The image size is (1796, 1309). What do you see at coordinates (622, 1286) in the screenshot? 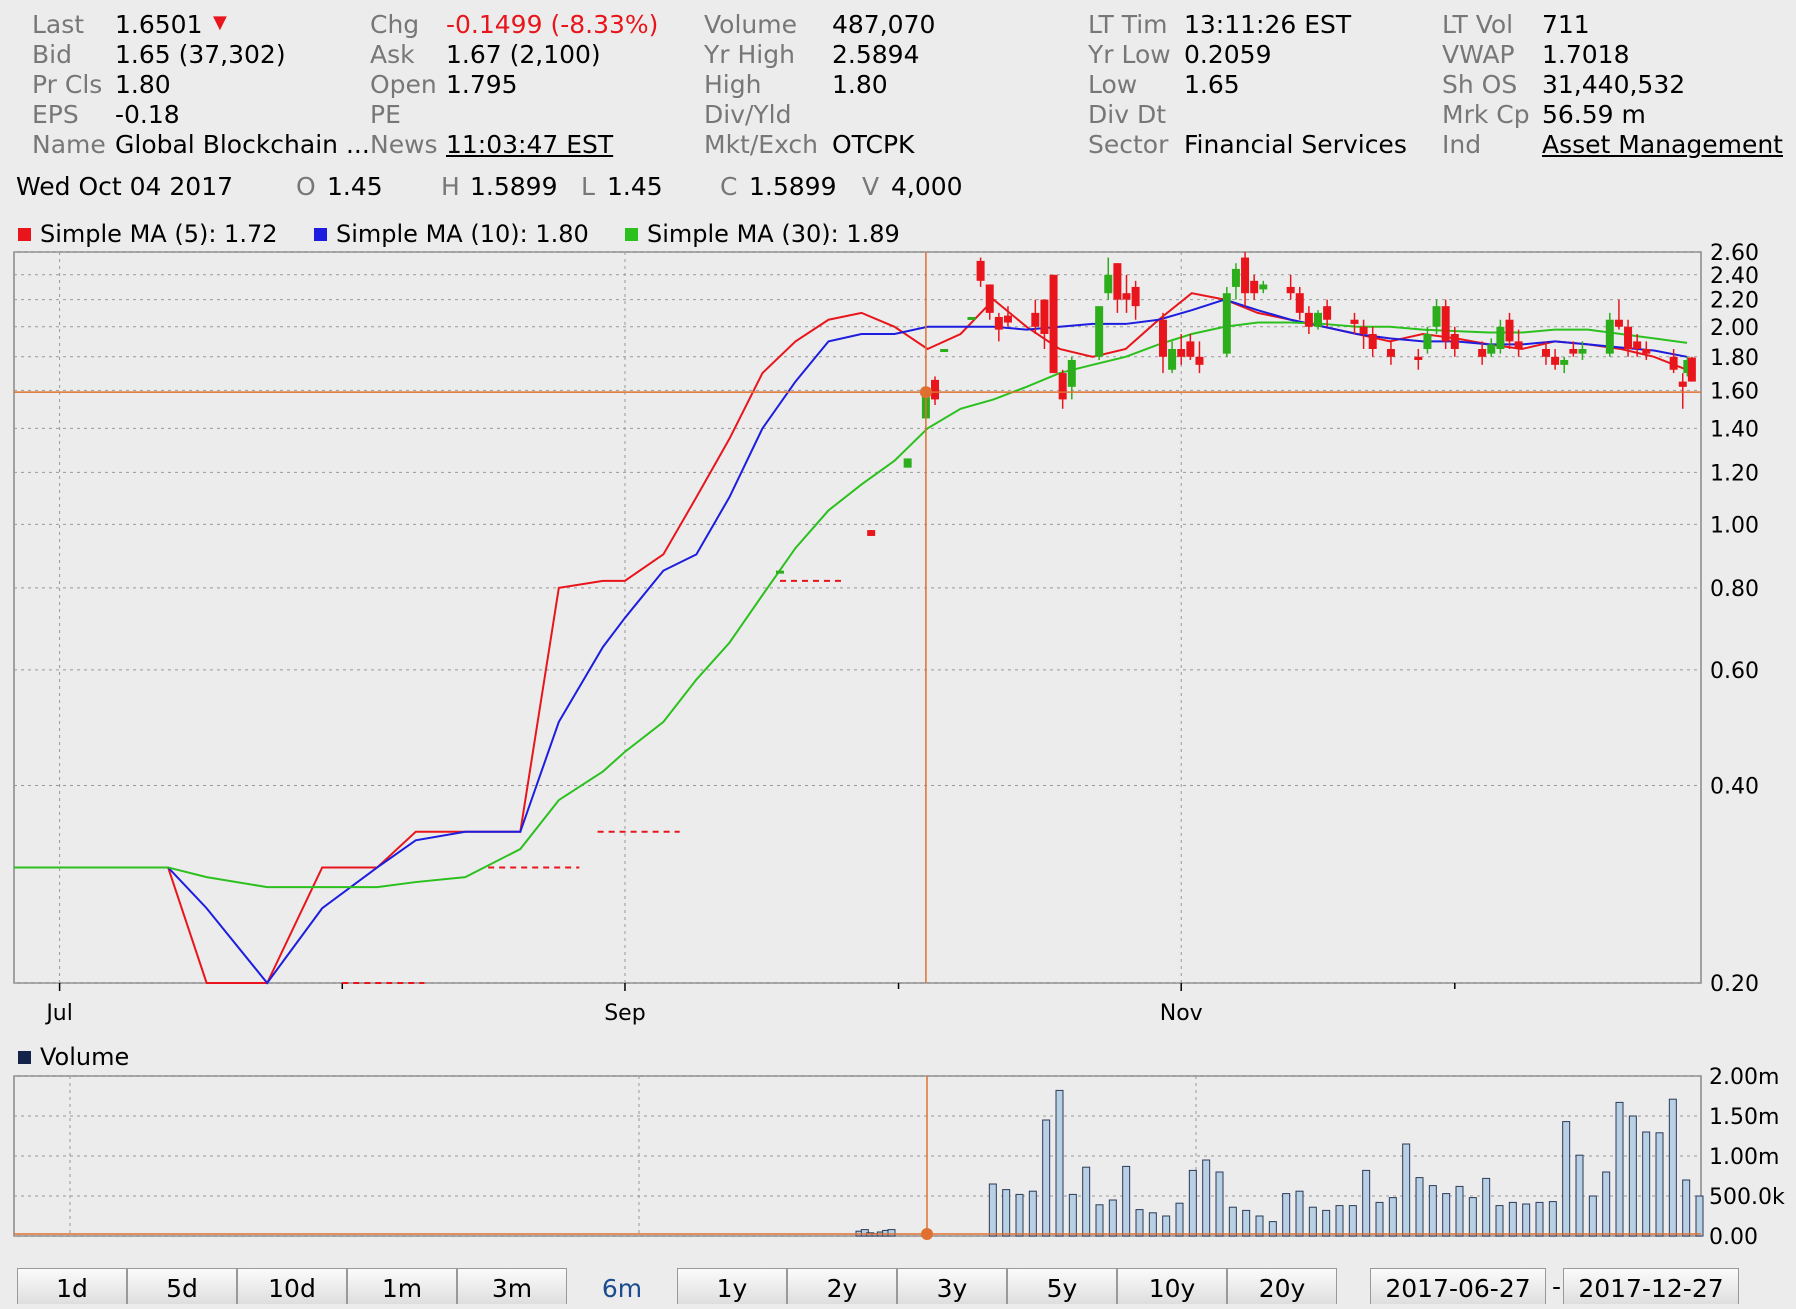
I see `tab-6m: 6m` at bounding box center [622, 1286].